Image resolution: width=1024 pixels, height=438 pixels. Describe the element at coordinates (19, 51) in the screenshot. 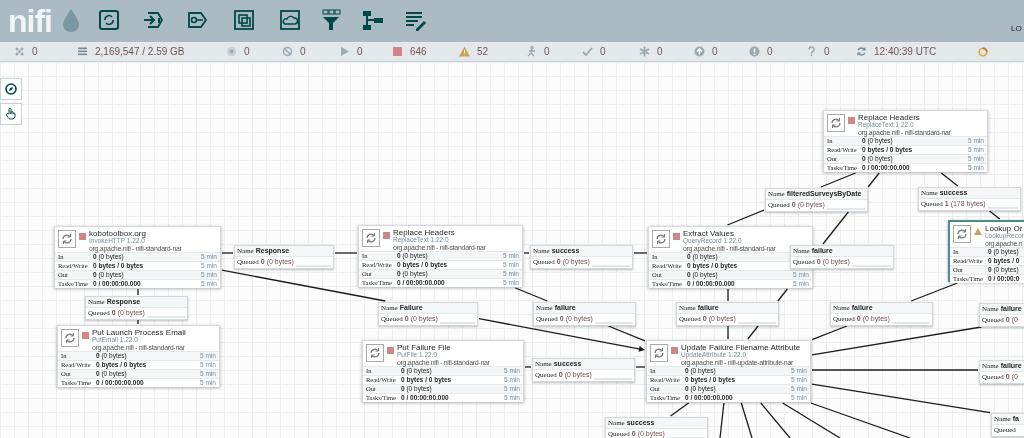

I see `cluster-icon` at that location.